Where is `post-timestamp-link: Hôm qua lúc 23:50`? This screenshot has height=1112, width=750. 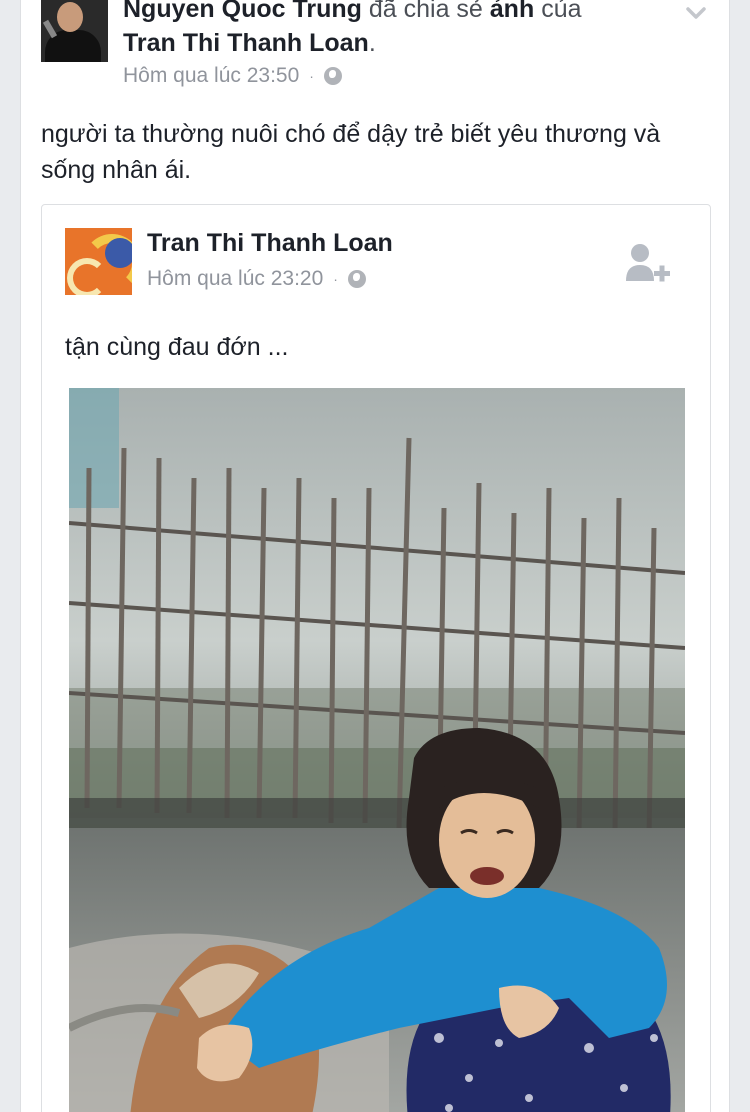 post-timestamp-link: Hôm qua lúc 23:50 is located at coordinates (211, 76).